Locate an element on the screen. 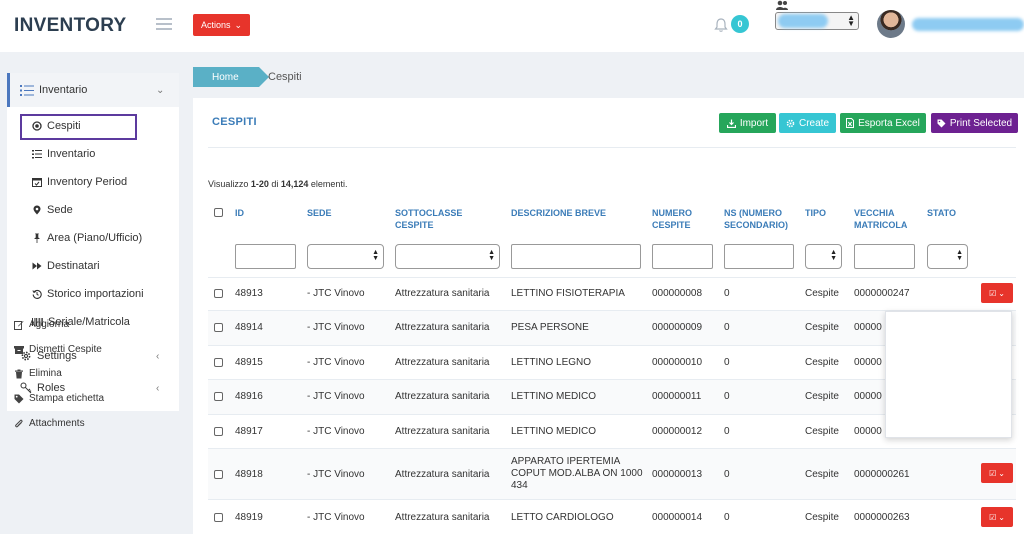 This screenshot has height=534, width=1024. bell-icon is located at coordinates (721, 25).